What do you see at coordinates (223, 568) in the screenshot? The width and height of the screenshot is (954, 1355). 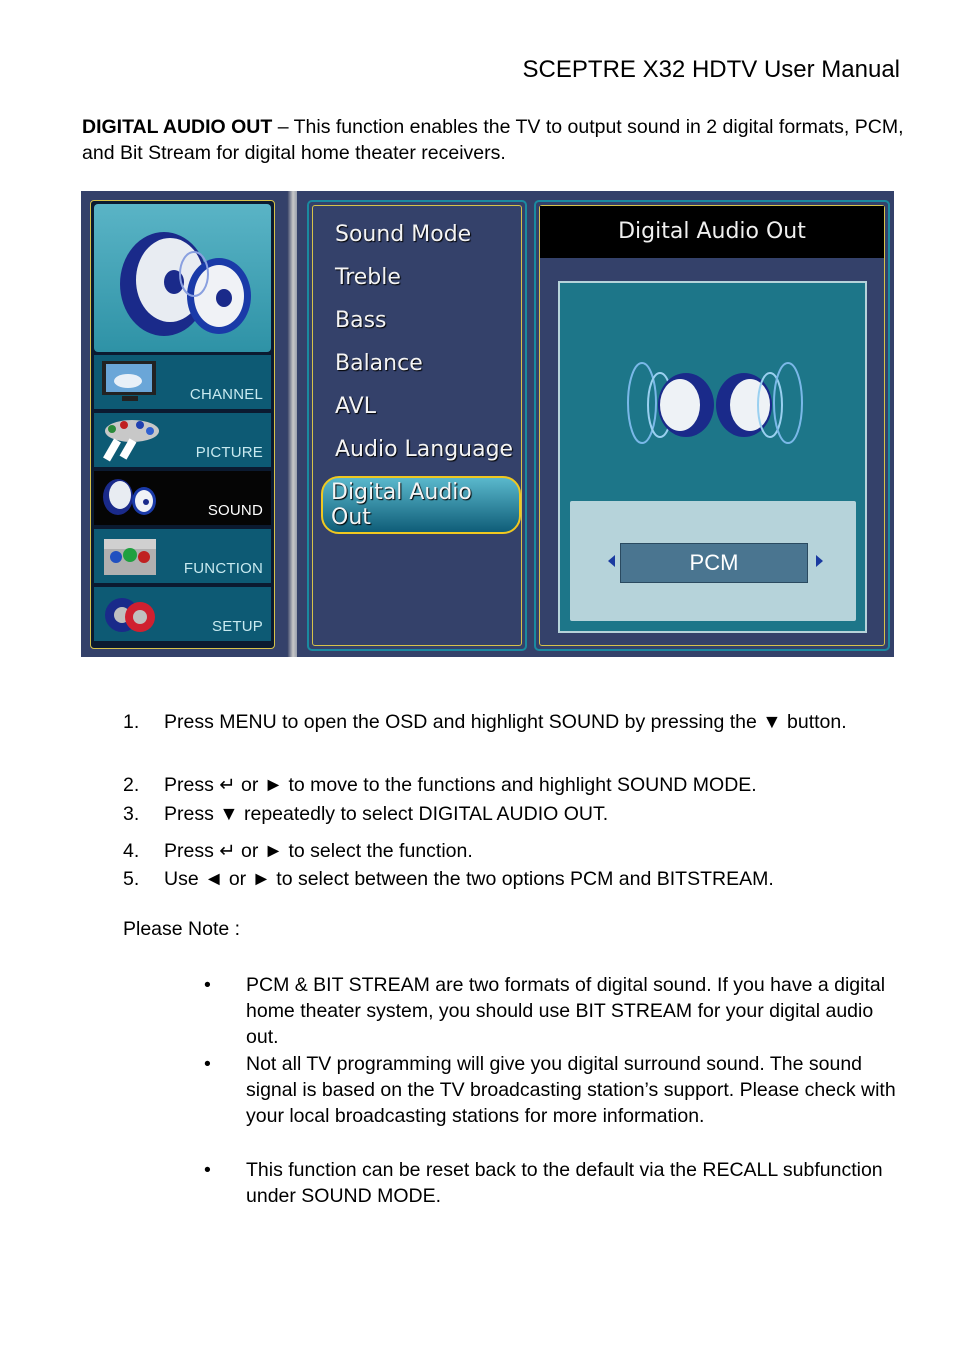 I see `category-label: FUNCTION` at bounding box center [223, 568].